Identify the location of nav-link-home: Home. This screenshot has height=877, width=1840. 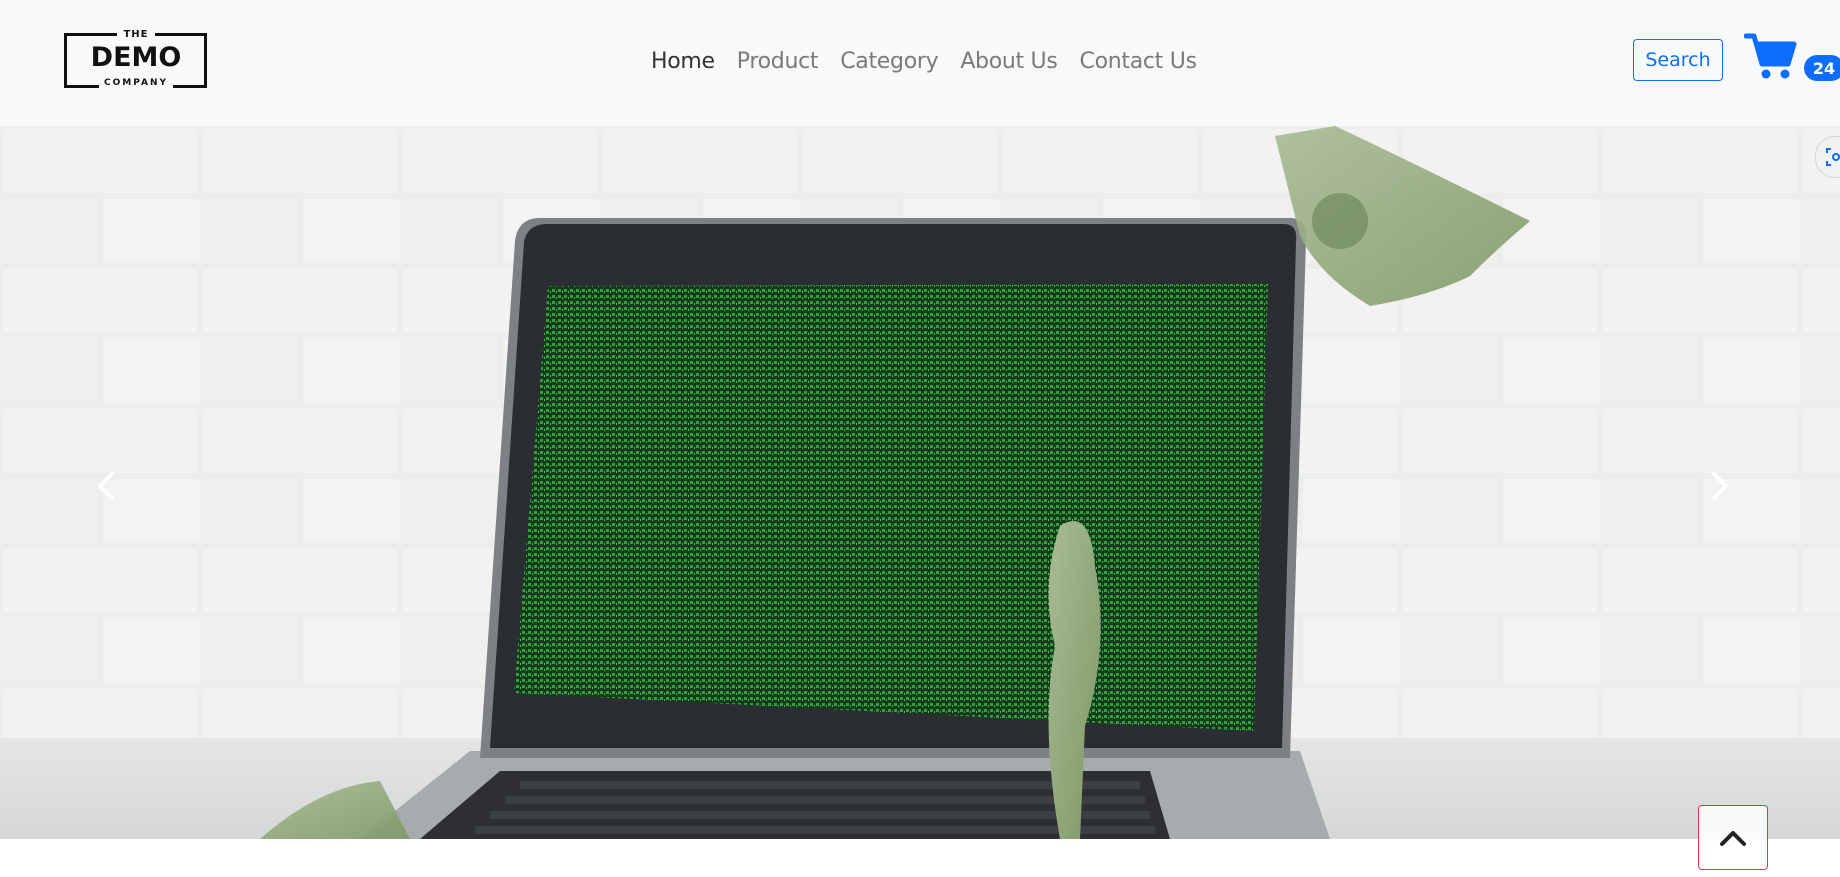
(683, 61).